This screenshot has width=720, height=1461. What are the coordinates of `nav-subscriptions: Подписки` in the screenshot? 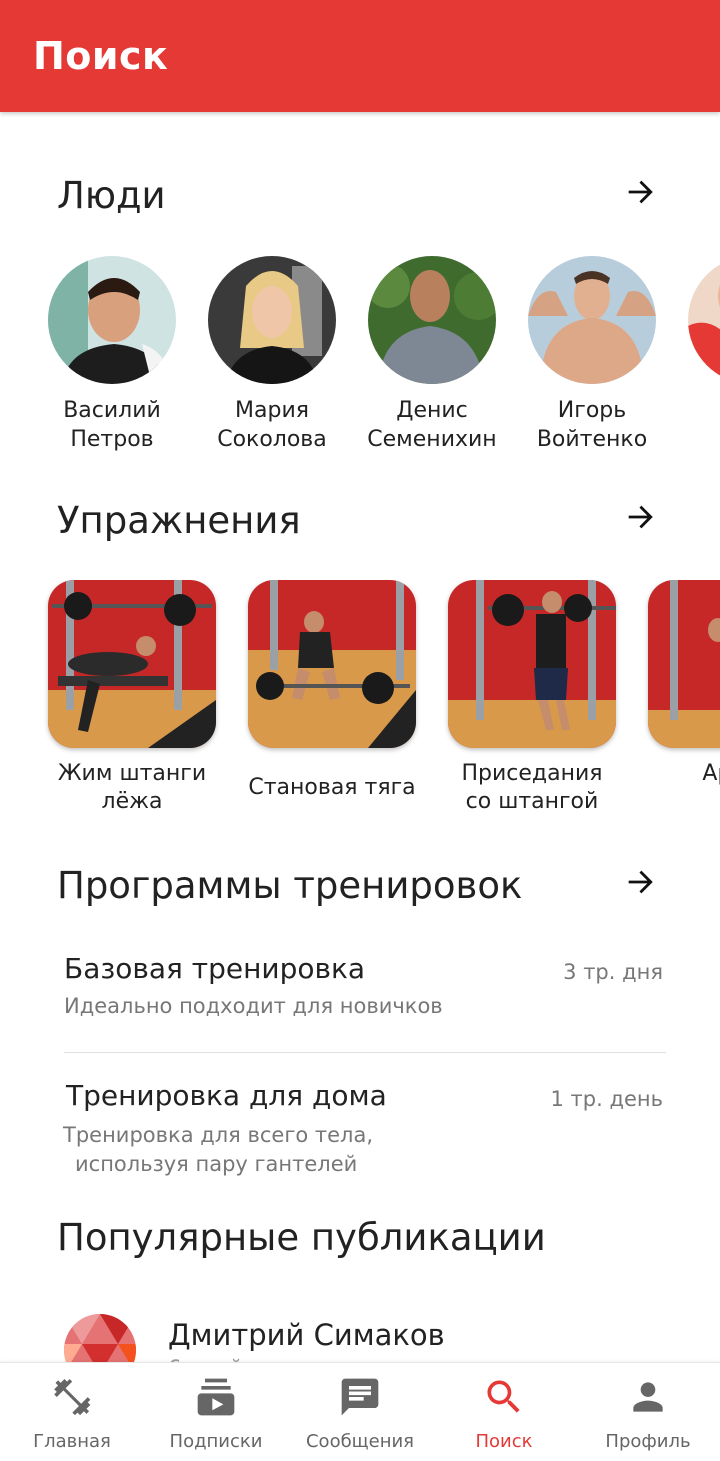 It's located at (216, 1412).